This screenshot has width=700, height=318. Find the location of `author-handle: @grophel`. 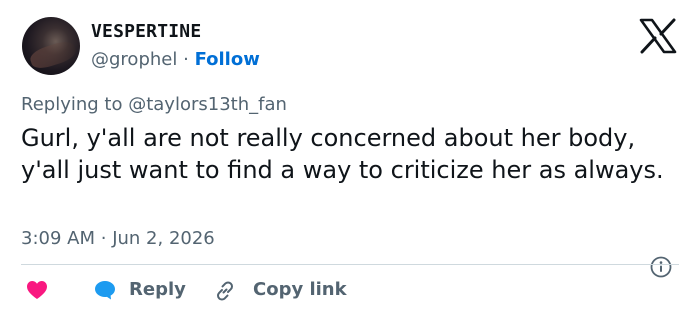

author-handle: @grophel is located at coordinates (134, 59).